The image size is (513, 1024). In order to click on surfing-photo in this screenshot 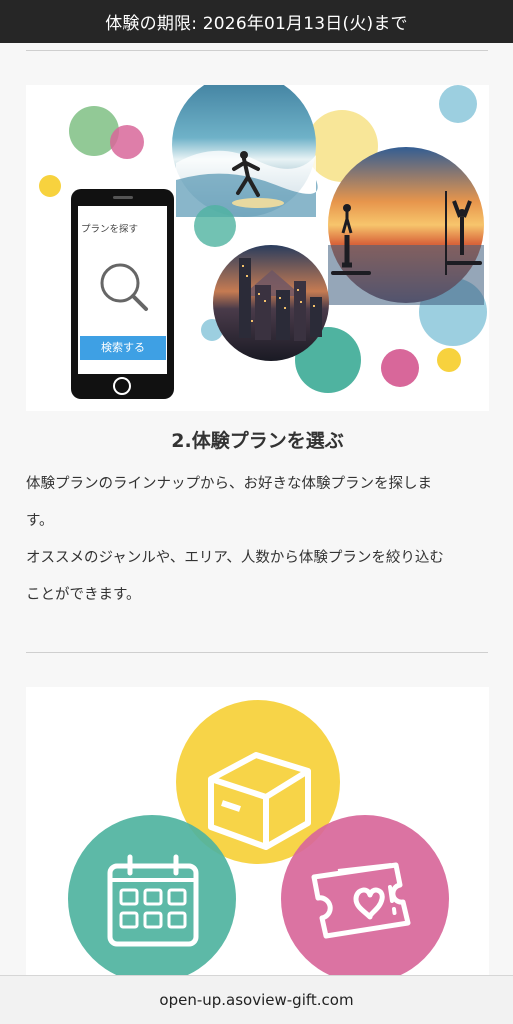, I will do `click(245, 151)`.